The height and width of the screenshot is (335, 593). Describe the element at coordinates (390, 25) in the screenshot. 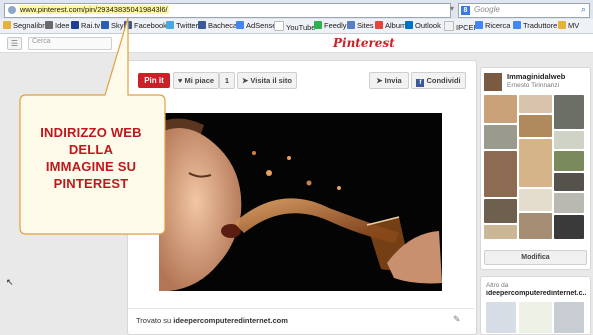

I see `bookmark-album: Album` at that location.